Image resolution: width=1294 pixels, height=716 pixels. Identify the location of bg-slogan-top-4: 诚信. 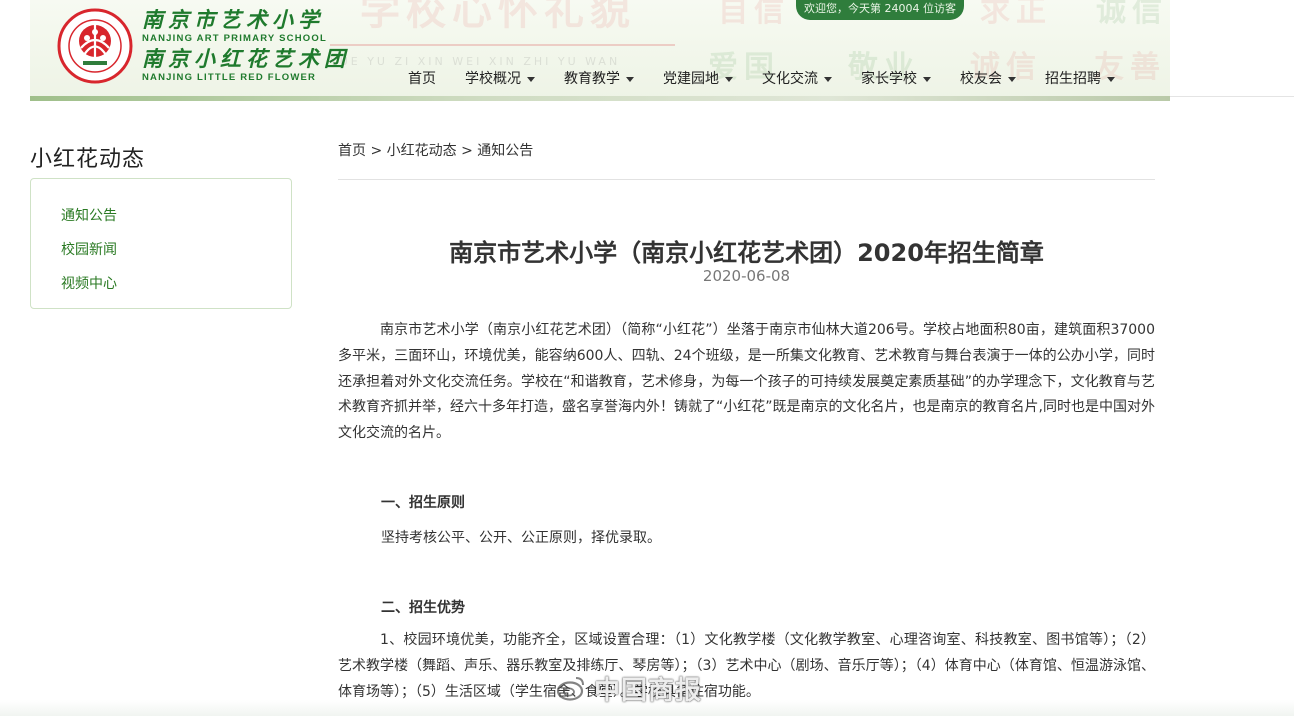
(1132, 14).